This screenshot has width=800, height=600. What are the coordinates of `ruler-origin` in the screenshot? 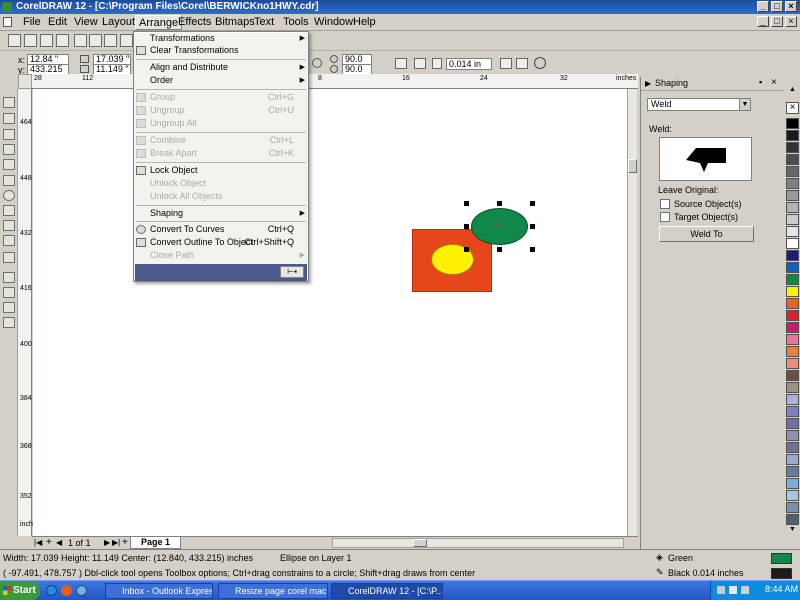 It's located at (25, 81).